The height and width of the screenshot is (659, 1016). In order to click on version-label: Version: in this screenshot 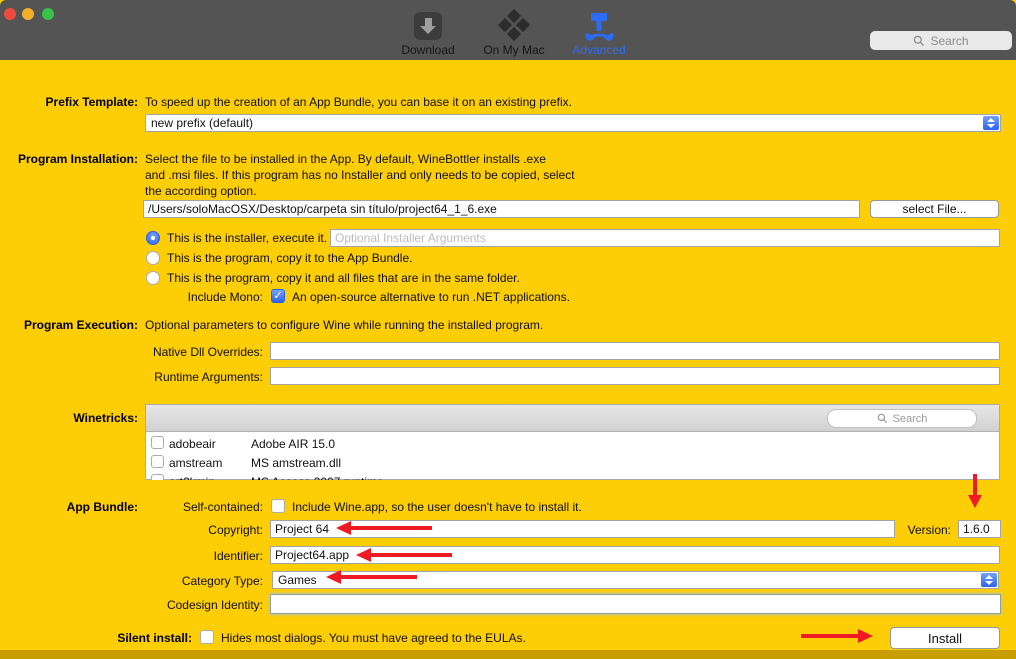, I will do `click(929, 530)`.